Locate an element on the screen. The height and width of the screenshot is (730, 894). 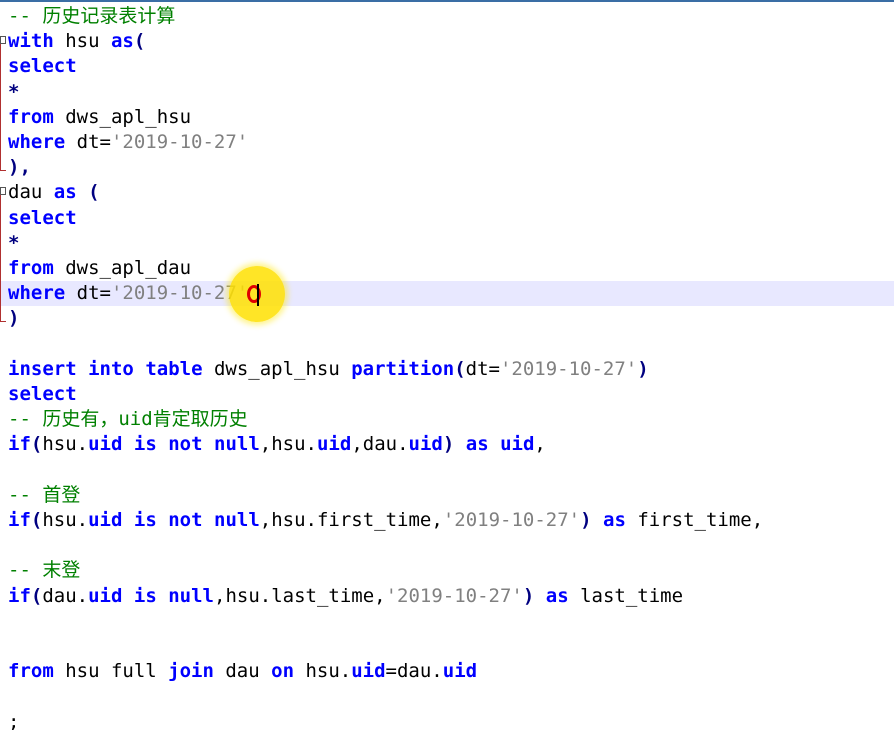
code-line: from dws_apl_dau is located at coordinates (447, 268).